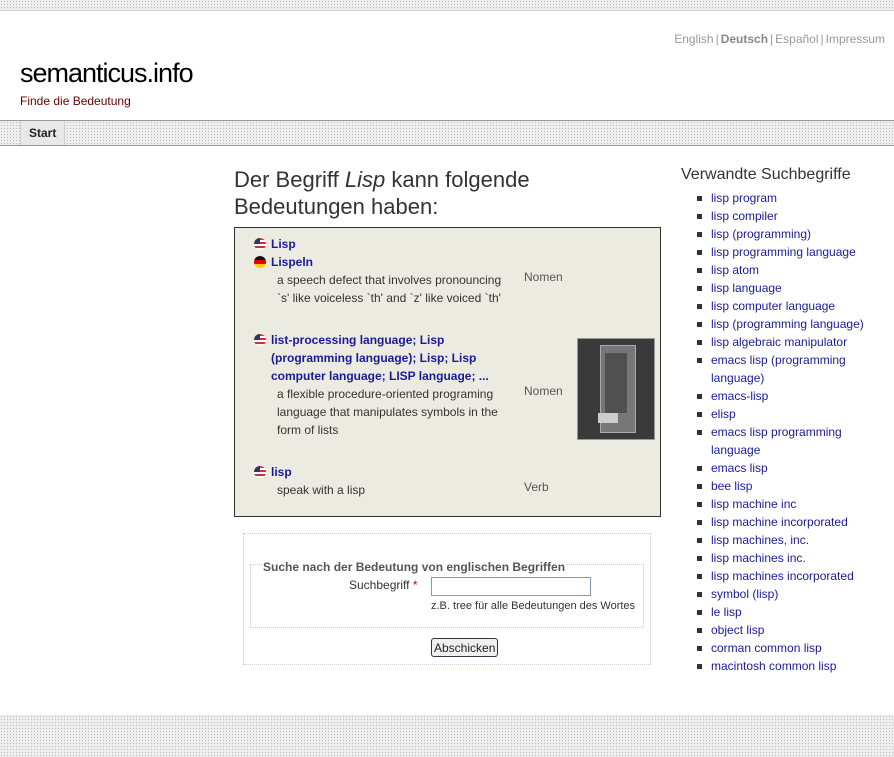 This screenshot has width=894, height=757. What do you see at coordinates (792, 288) in the screenshot?
I see `related-term-link: lisp language` at bounding box center [792, 288].